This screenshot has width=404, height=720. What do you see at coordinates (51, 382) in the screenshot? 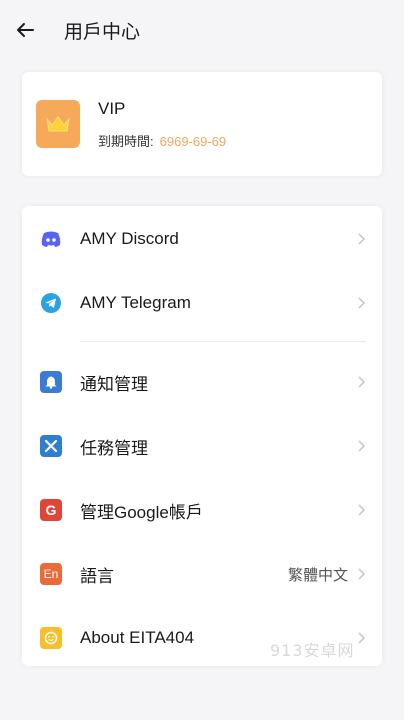
I see `bell-icon` at bounding box center [51, 382].